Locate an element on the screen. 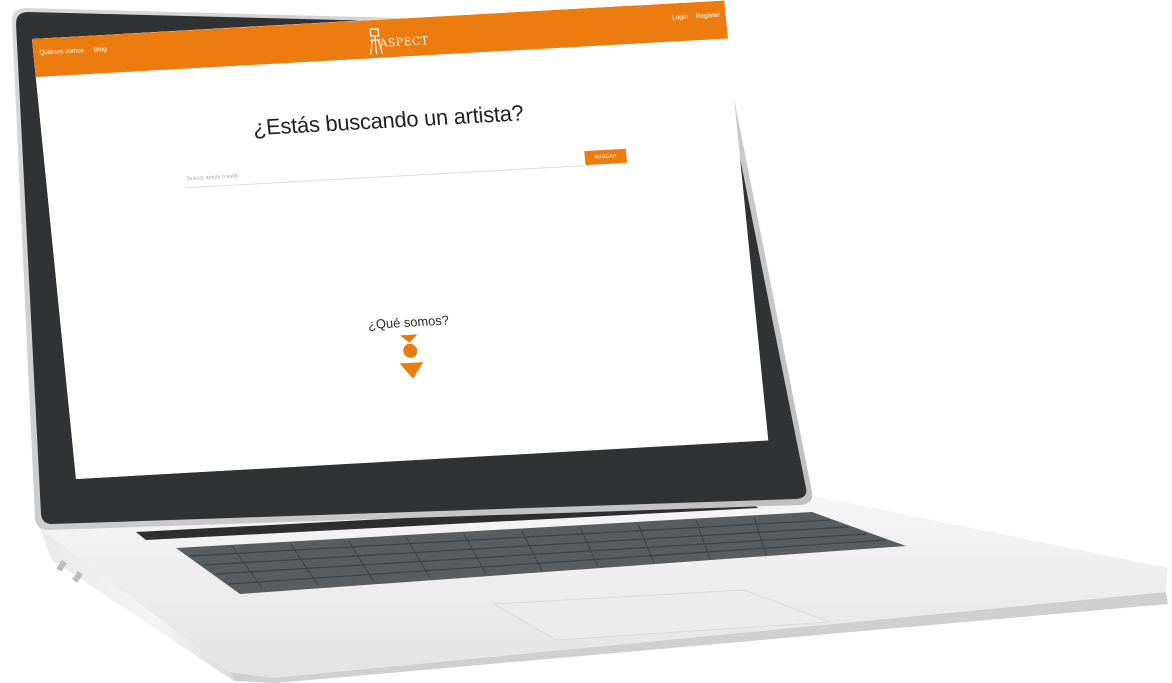 This screenshot has width=1172, height=683. site-logo: ASPECT is located at coordinates (398, 38).